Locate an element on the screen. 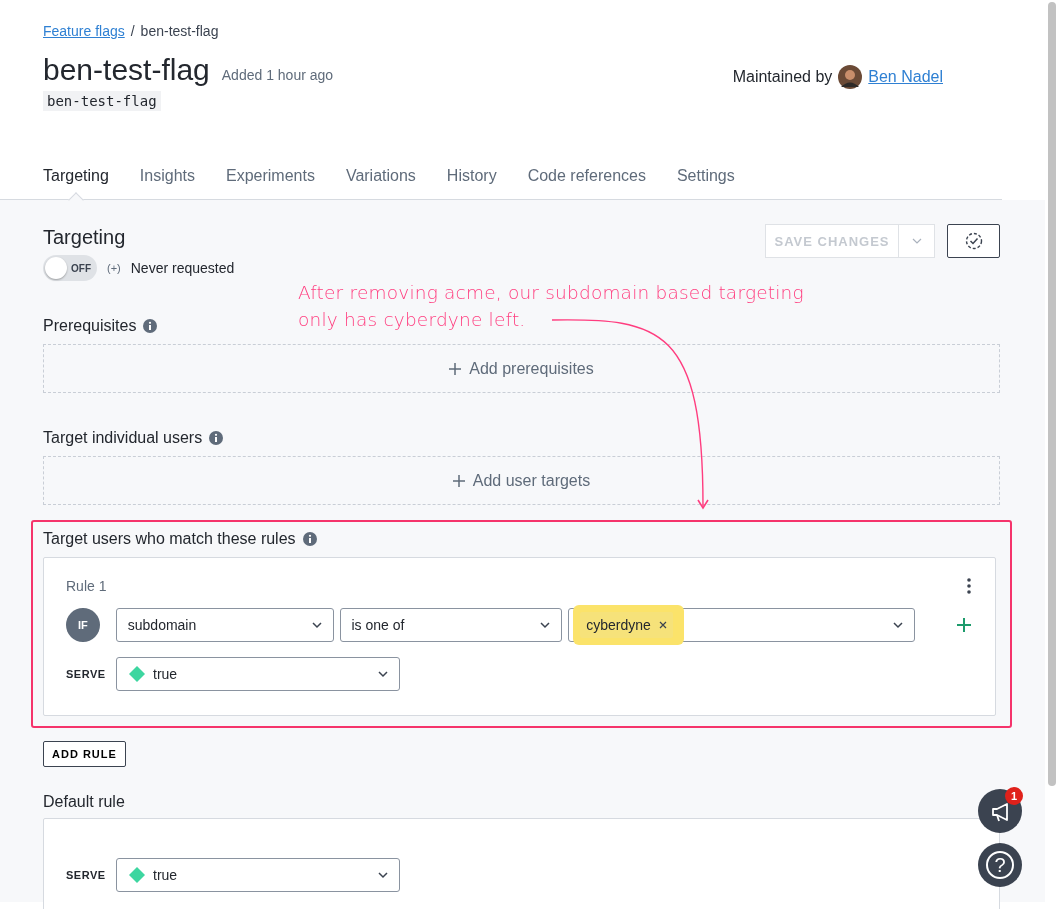  toggle-switch: OFF is located at coordinates (70, 268).